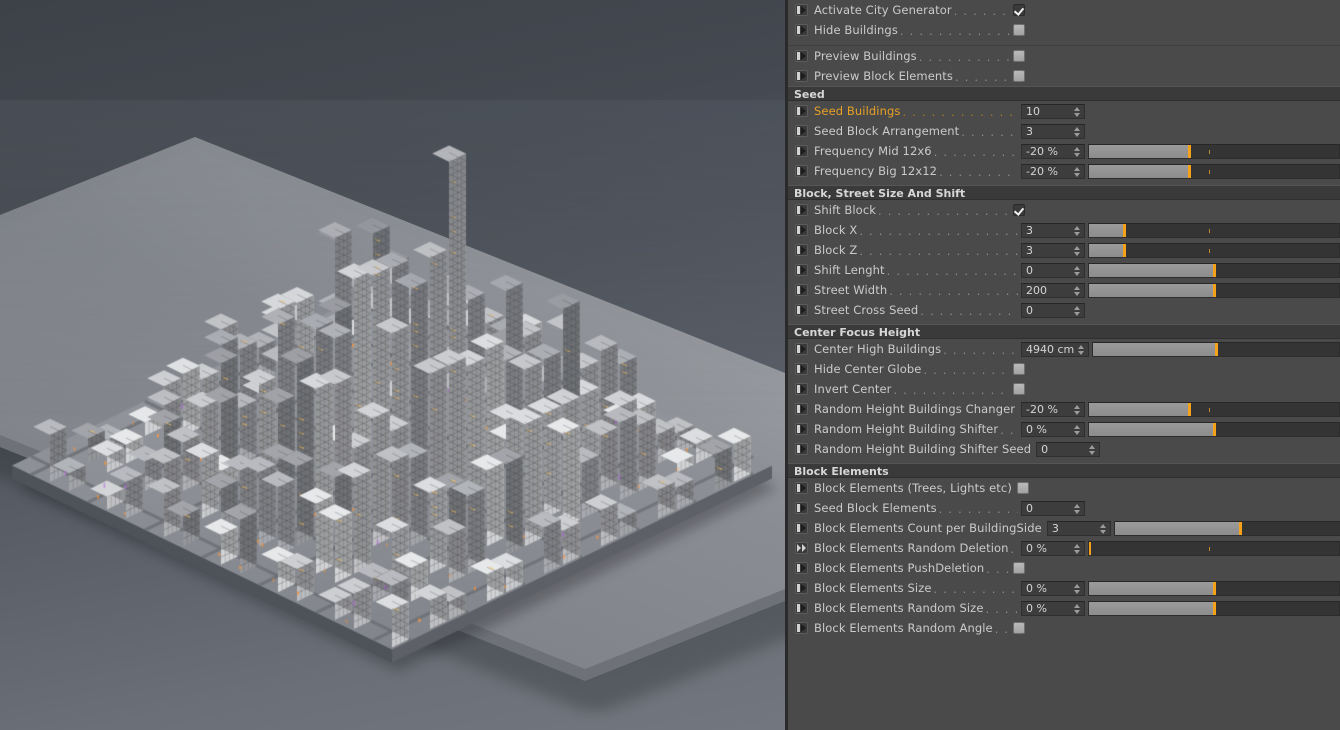  What do you see at coordinates (1214, 548) in the screenshot?
I see `slider-block-elements-random-deletion` at bounding box center [1214, 548].